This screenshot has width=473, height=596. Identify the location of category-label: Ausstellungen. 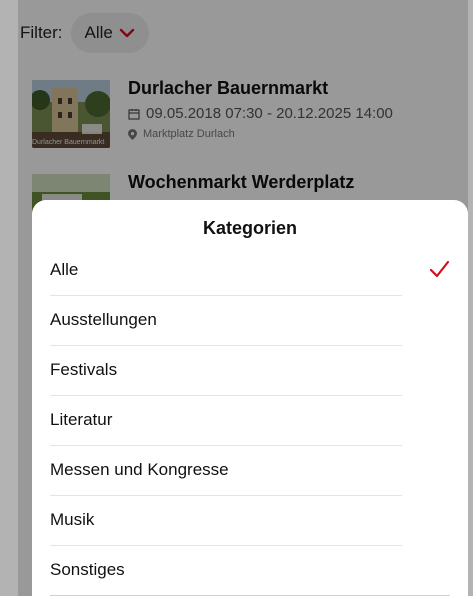
(103, 319).